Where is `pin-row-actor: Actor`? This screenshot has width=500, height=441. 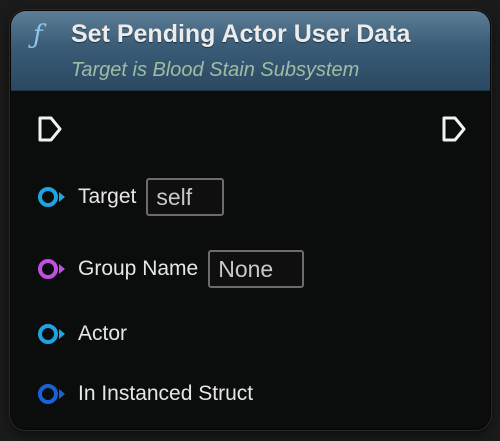 pin-row-actor: Actor is located at coordinates (81, 334).